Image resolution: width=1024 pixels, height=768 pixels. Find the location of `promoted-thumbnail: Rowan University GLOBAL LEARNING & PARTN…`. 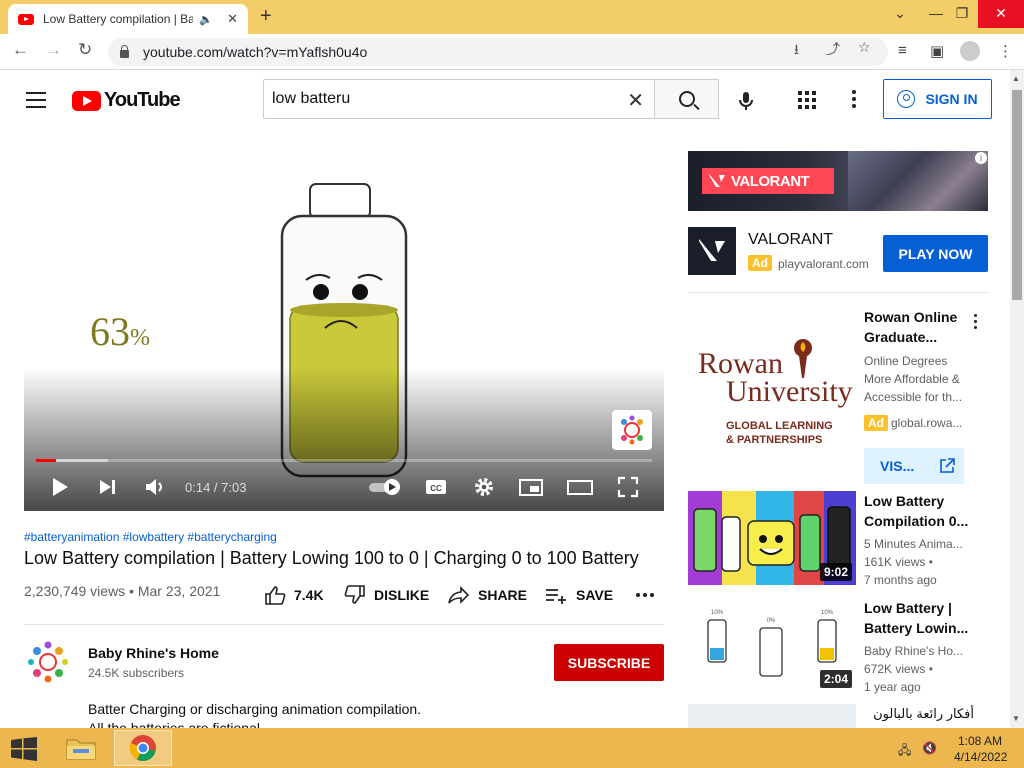

promoted-thumbnail: Rowan University GLOBAL LEARNING & PARTN… is located at coordinates (772, 392).